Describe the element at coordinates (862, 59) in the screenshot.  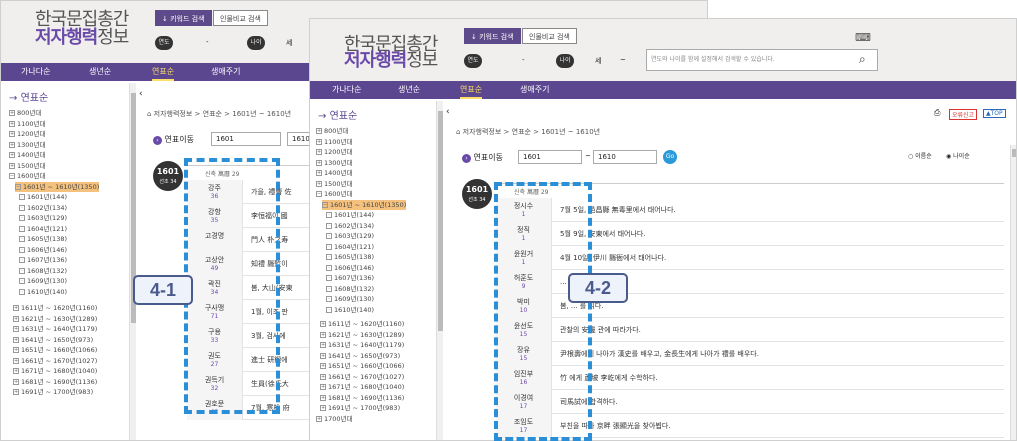
I see `search-icon: ⌕` at that location.